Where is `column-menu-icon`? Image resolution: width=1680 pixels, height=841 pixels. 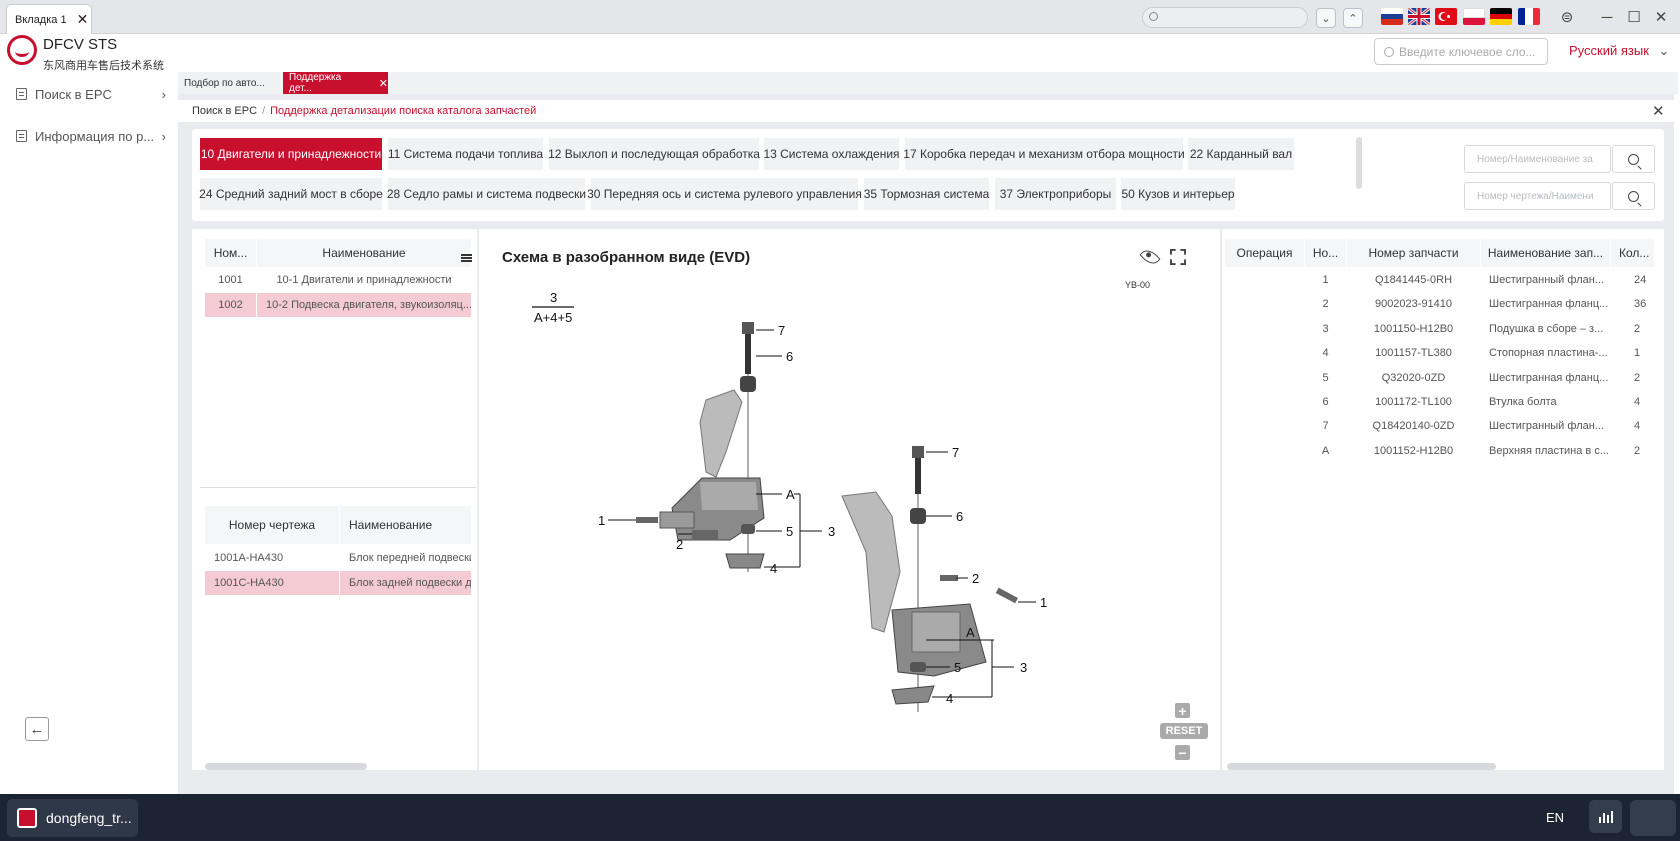 column-menu-icon is located at coordinates (466, 258).